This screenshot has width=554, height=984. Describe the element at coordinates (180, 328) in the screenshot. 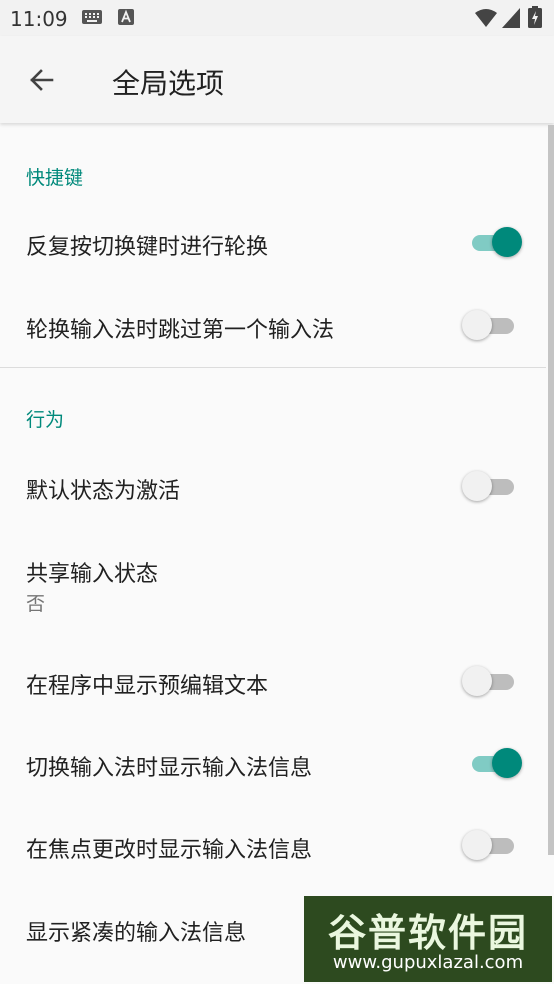

I see `pref-skip-first-ime-title: 轮换输入法时跳过第一个输入法` at that location.